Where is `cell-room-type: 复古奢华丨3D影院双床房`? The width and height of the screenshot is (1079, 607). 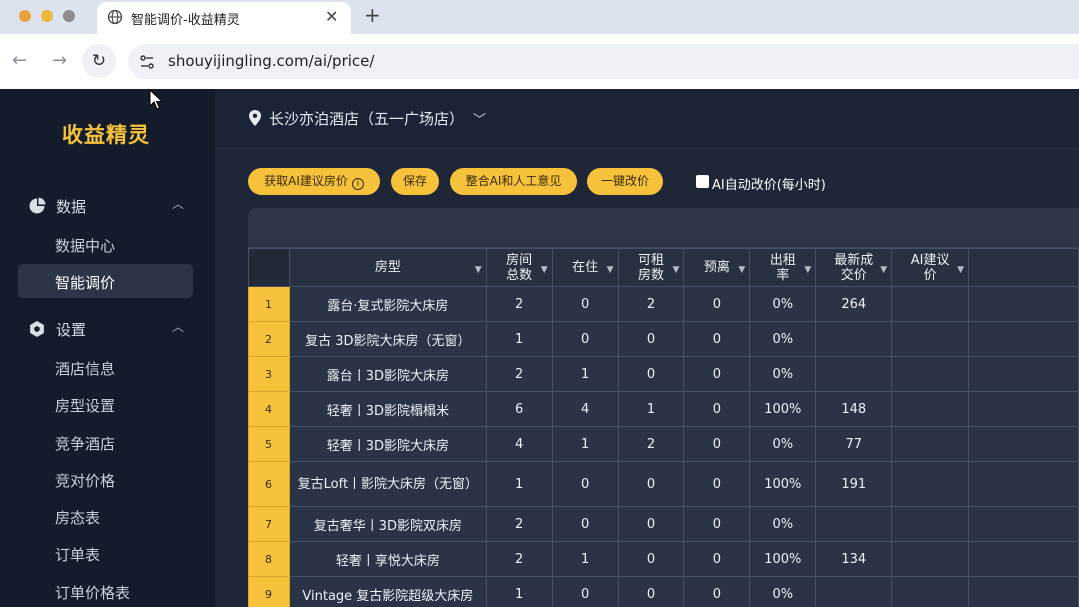 cell-room-type: 复古奢华丨3D影院双床房 is located at coordinates (387, 524).